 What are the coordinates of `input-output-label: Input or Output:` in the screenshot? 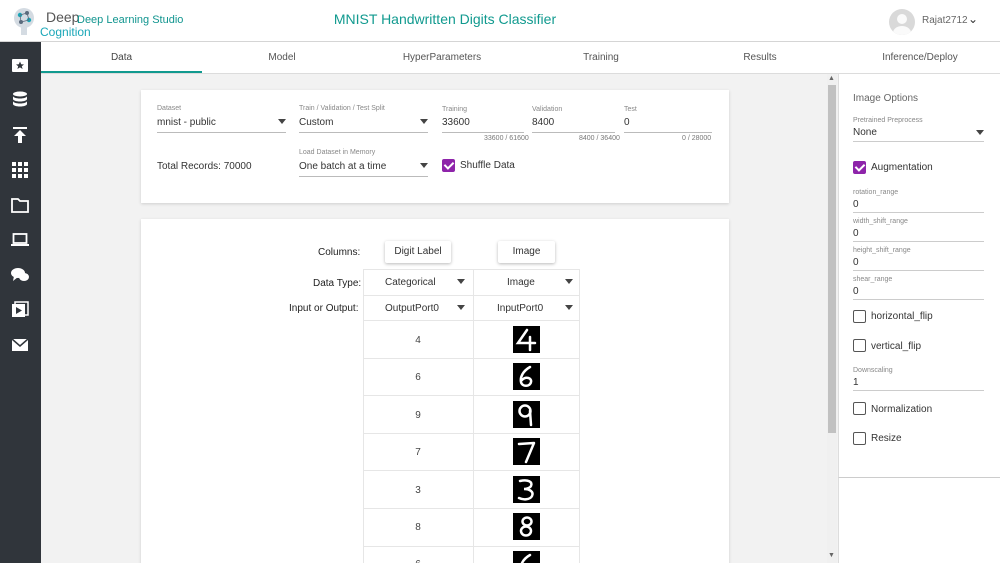 It's located at (324, 308).